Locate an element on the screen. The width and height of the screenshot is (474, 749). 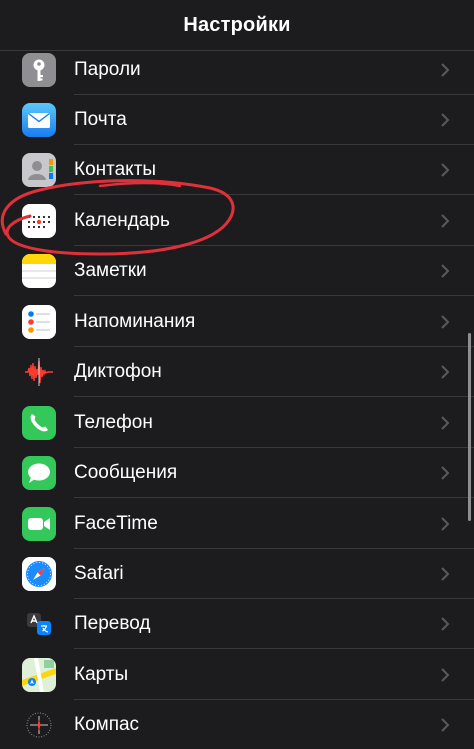
settings-item-label: Компас is located at coordinates (107, 724).